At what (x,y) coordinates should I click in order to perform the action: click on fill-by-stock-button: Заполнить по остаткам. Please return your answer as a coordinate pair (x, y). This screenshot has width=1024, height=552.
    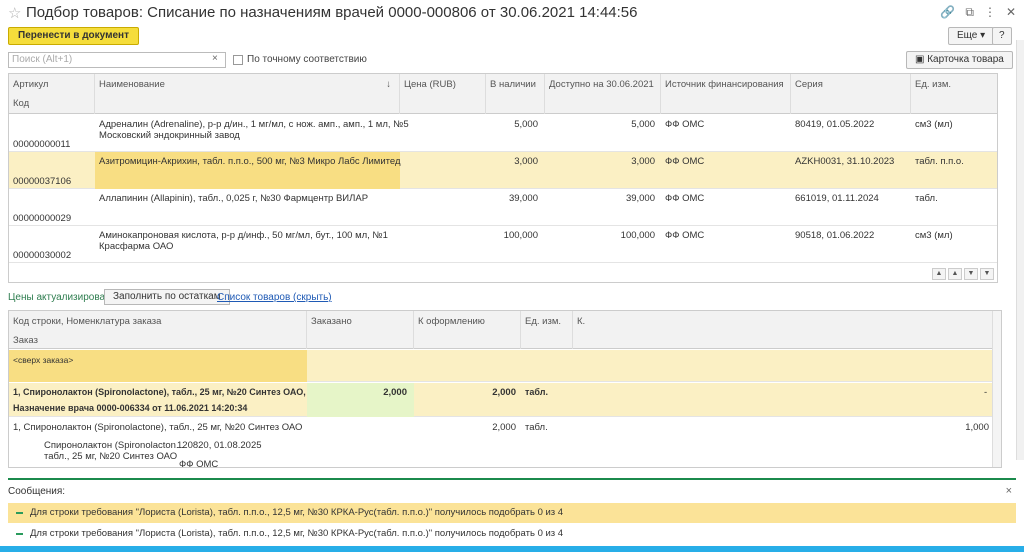
    Looking at the image, I should click on (167, 297).